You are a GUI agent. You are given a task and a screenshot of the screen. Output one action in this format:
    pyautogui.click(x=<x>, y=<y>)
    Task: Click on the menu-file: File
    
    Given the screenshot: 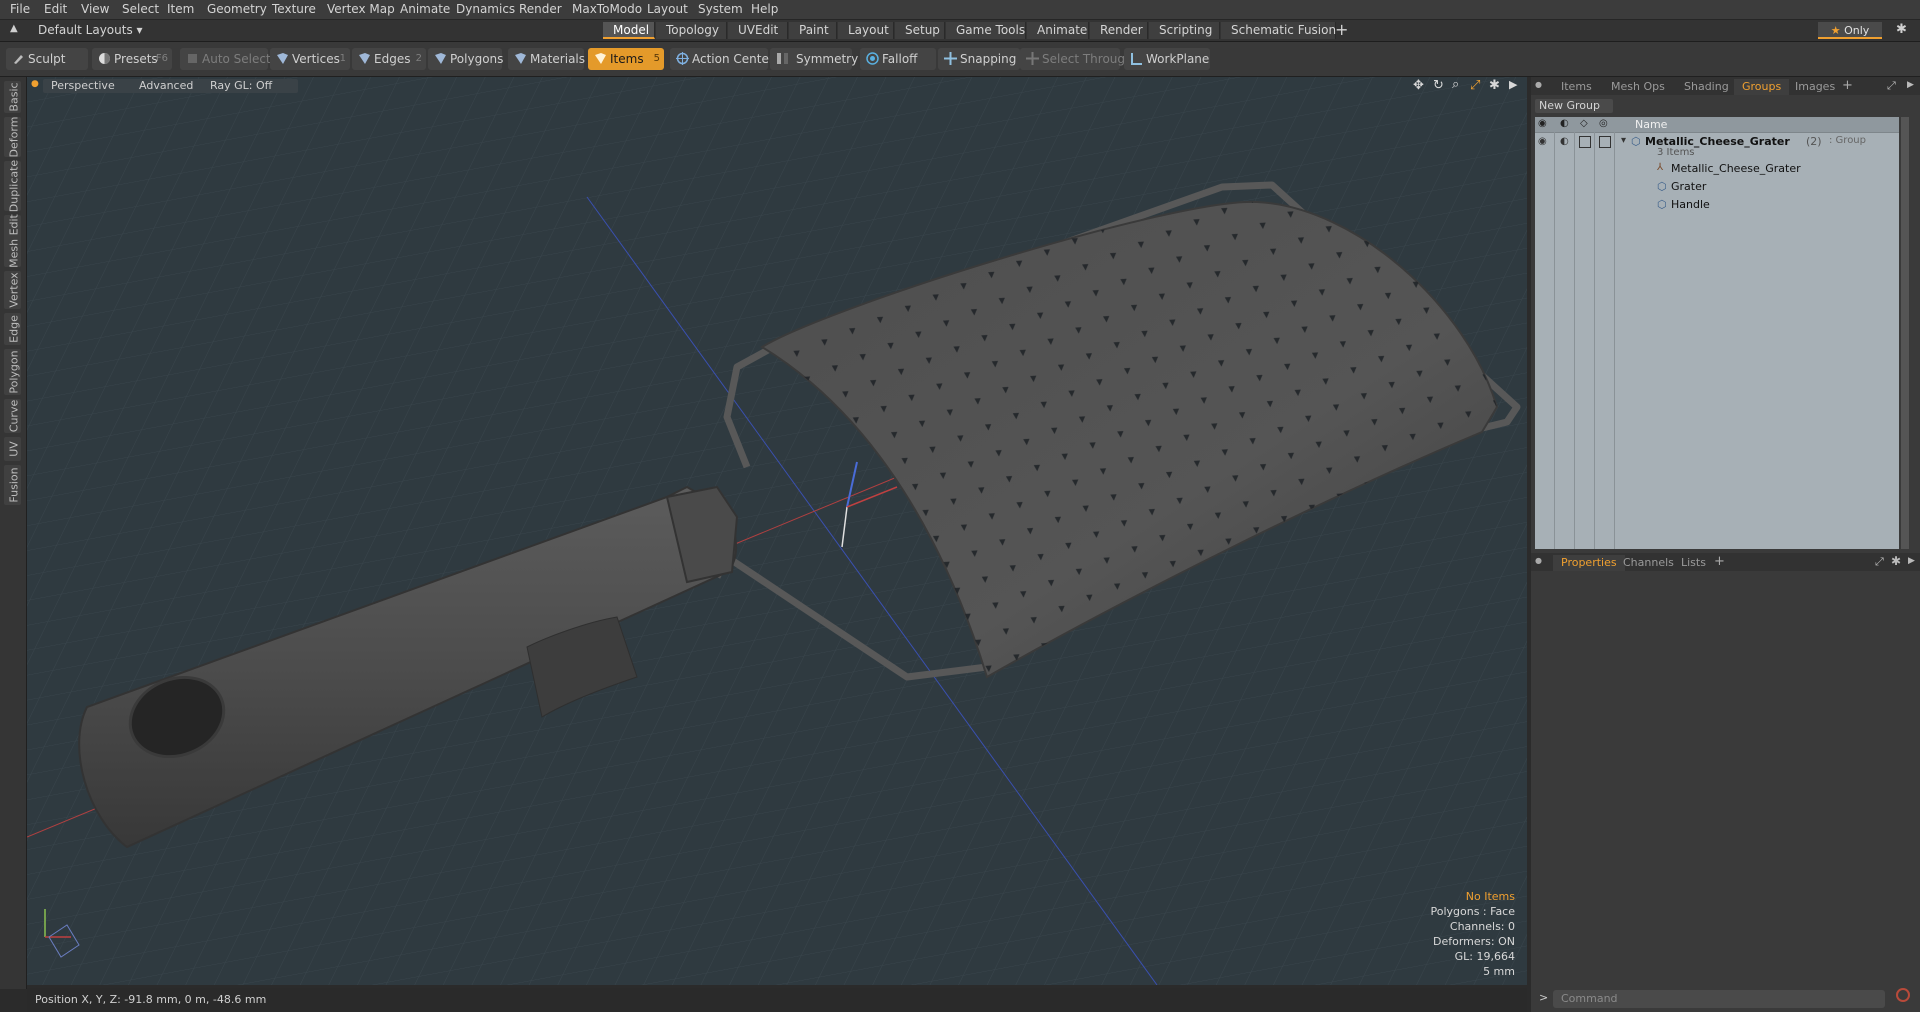 What is the action you would take?
    pyautogui.click(x=20, y=9)
    